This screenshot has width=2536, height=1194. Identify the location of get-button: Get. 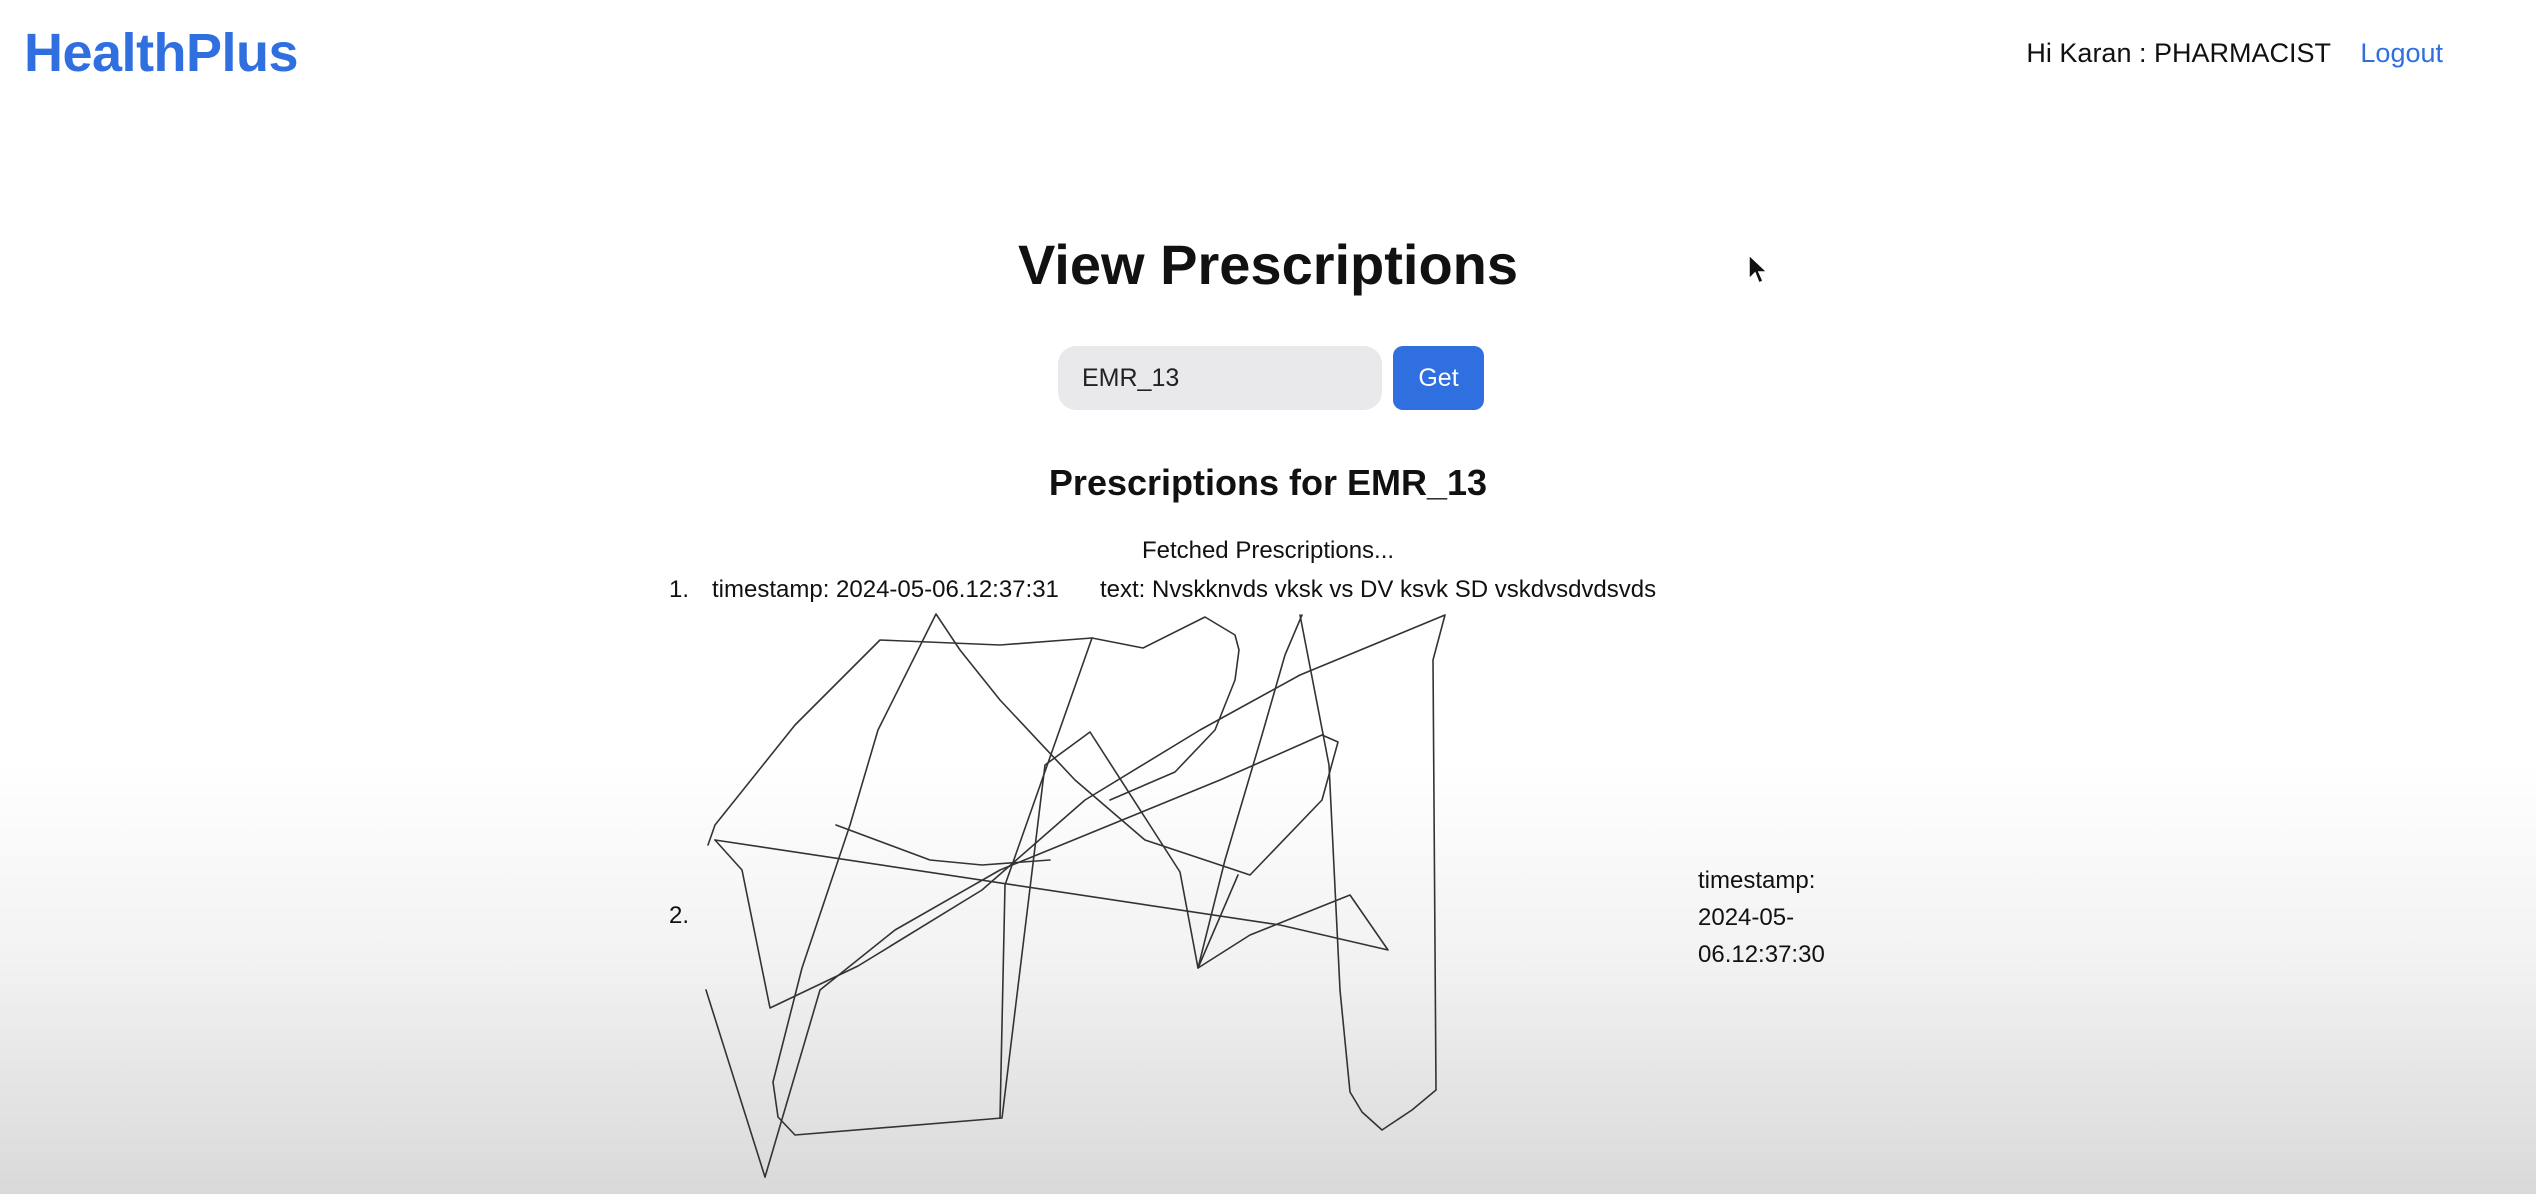
(1438, 378).